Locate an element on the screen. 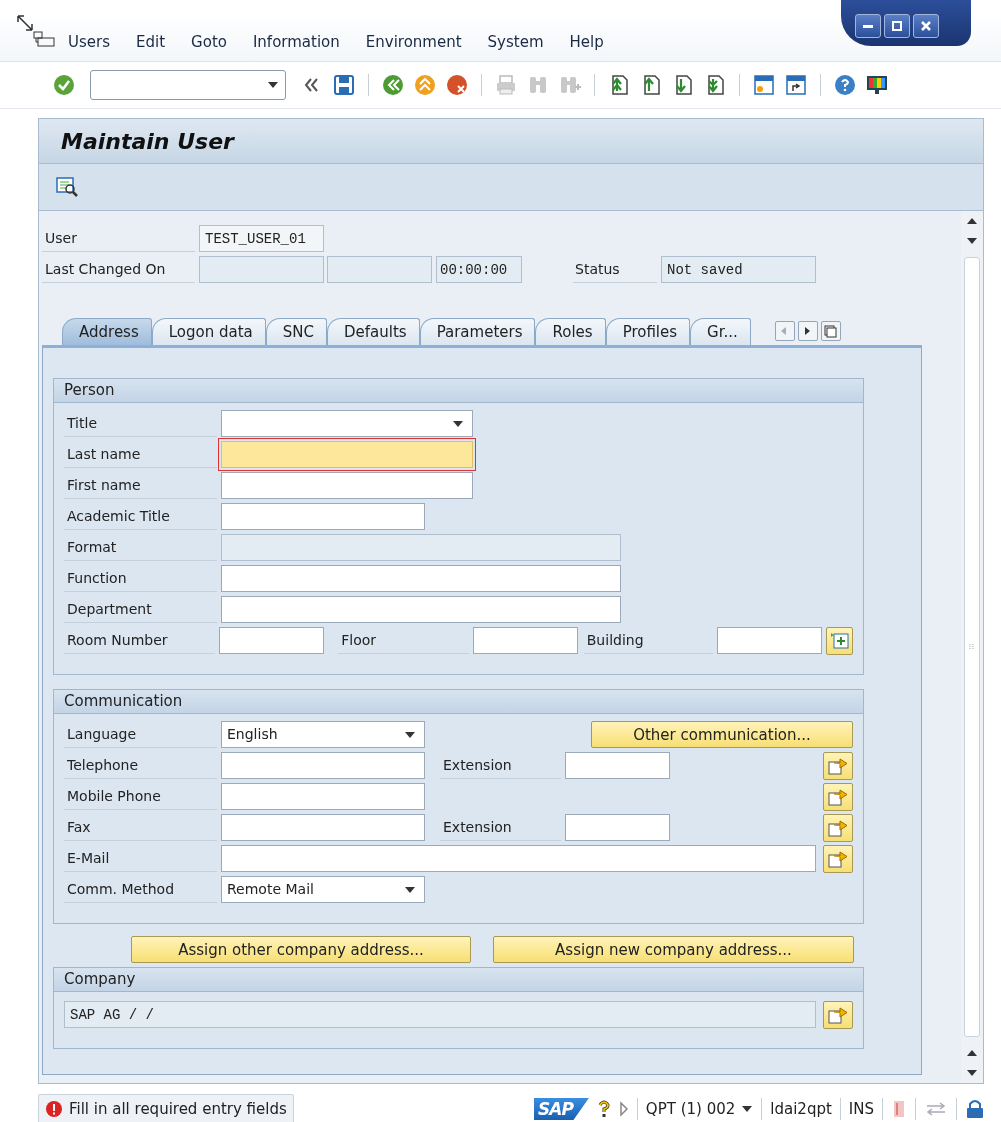 The image size is (1001, 1122). cancel-icon is located at coordinates (457, 85).